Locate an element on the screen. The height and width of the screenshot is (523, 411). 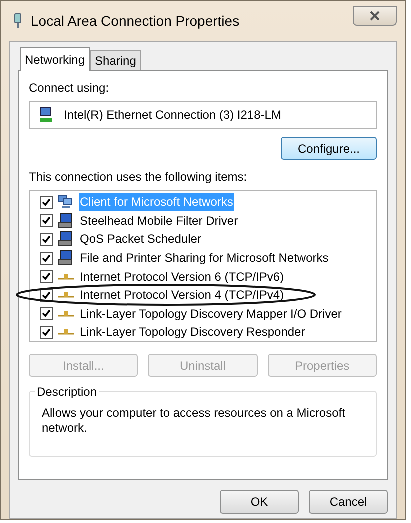
list-item: Internet Protocol Version 6 (TCP/IPv6) is located at coordinates (182, 277).